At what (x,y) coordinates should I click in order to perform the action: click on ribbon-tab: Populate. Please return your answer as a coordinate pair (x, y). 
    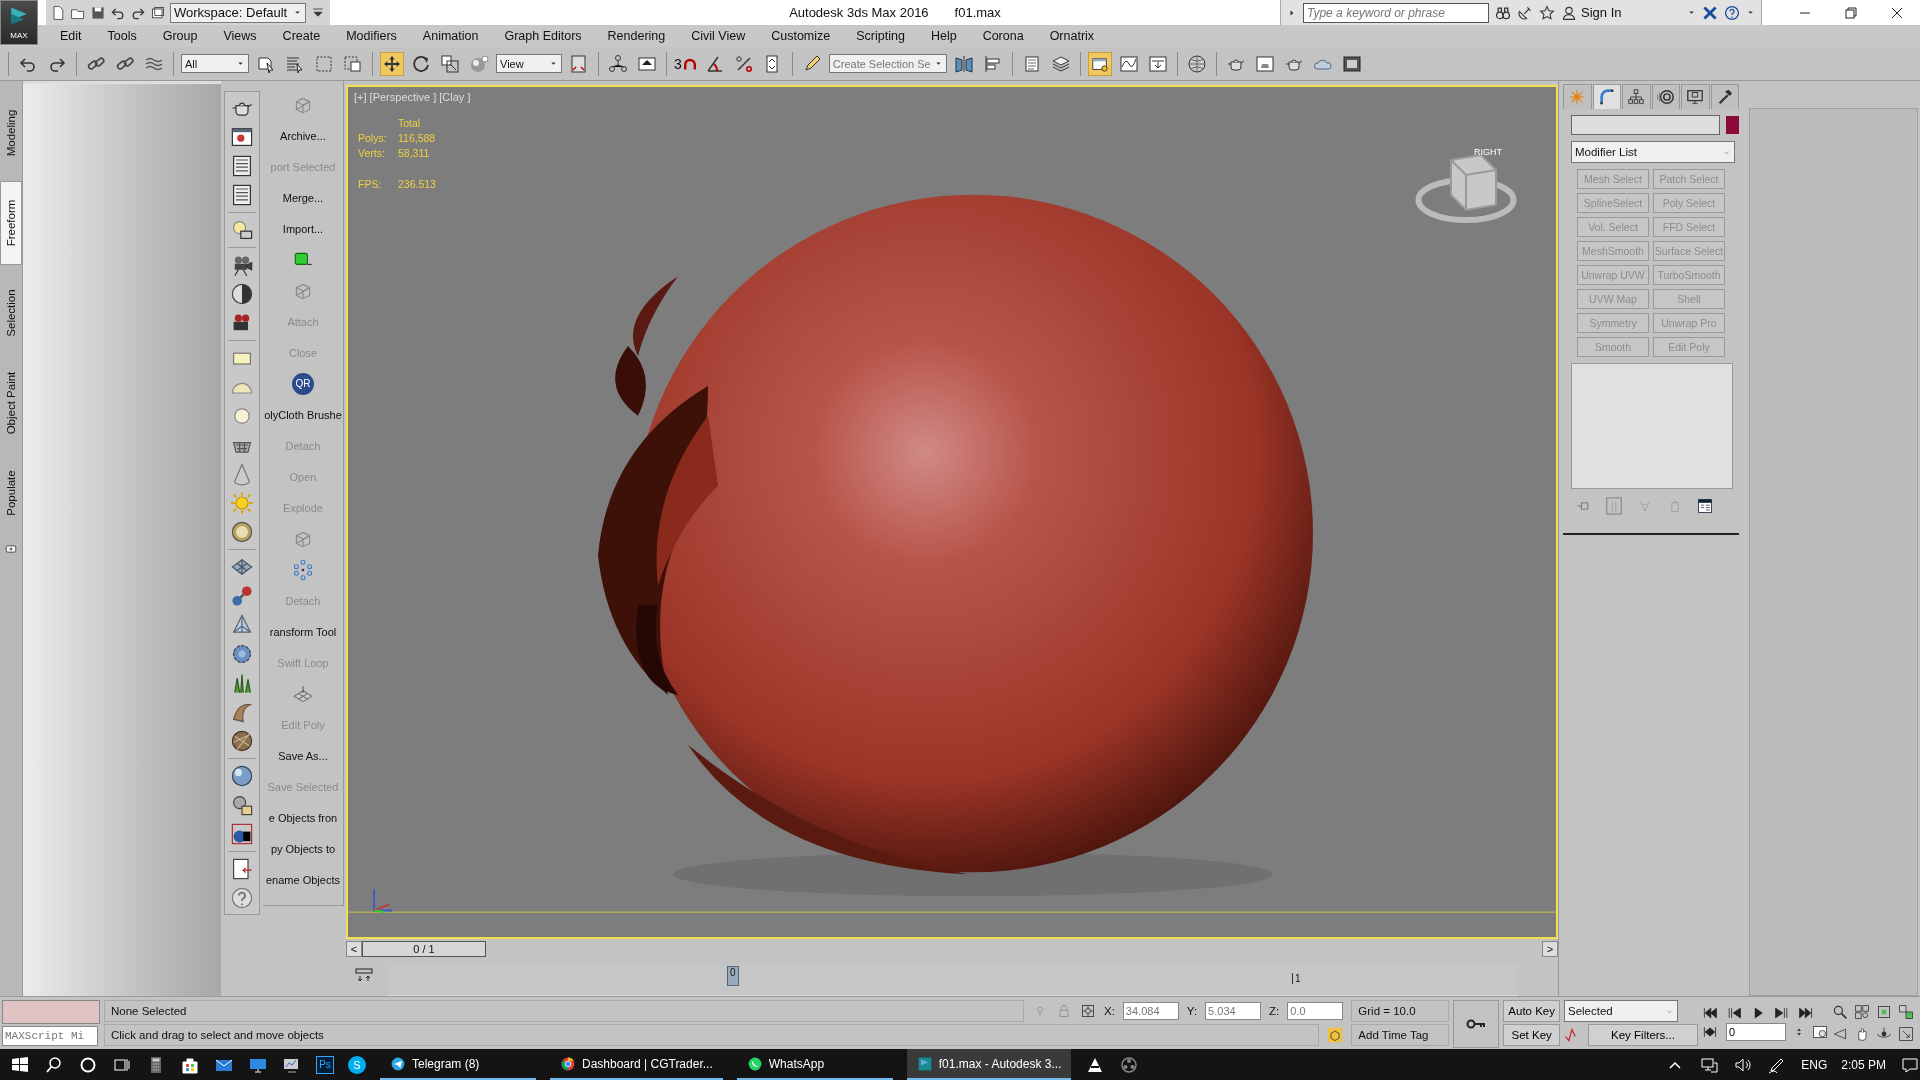
    Looking at the image, I should click on (11, 493).